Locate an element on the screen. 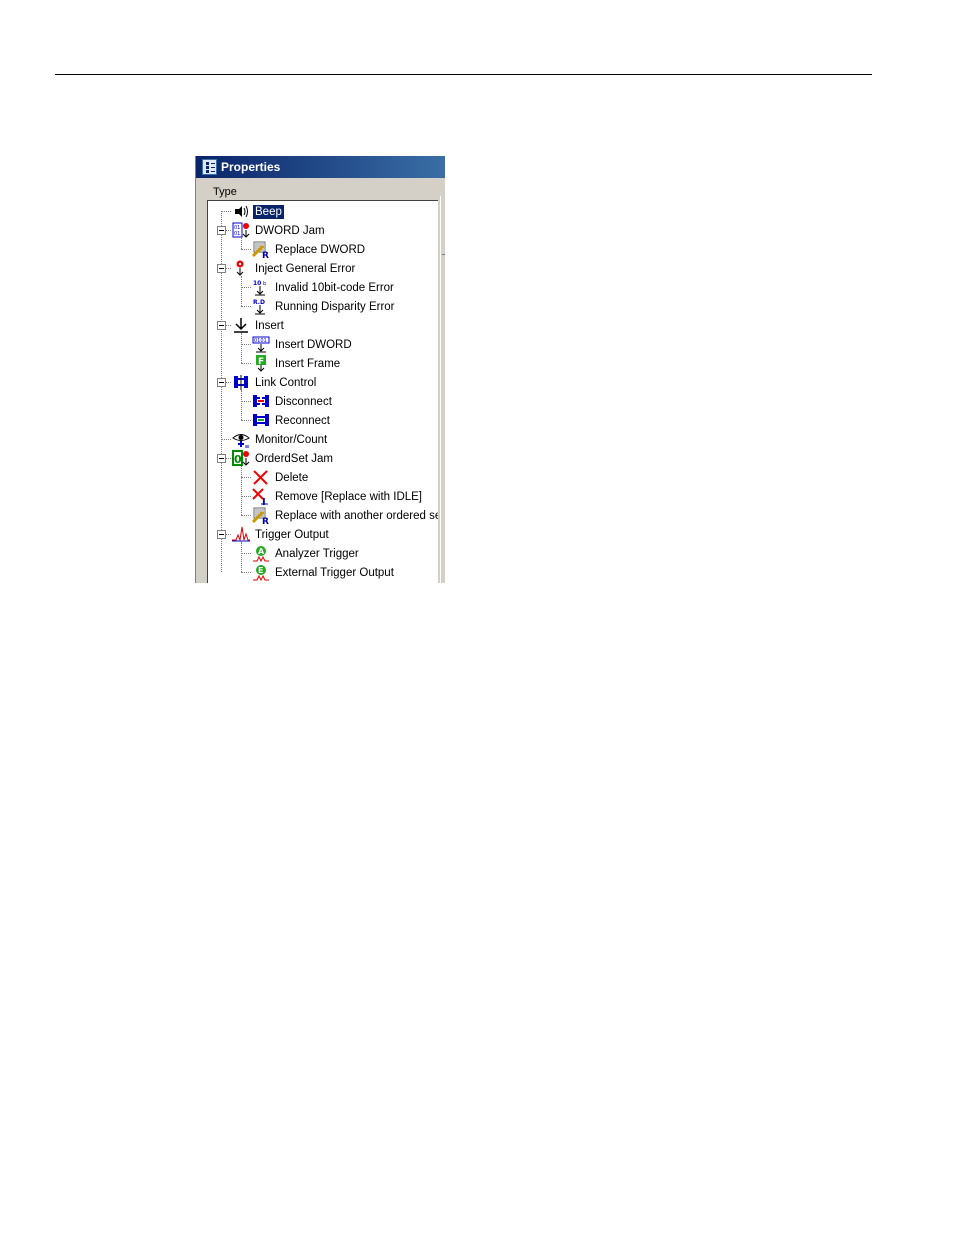 The image size is (954, 1235). tree-item-orderdset-jam: 0 OrderdSet Jam is located at coordinates (283, 458).